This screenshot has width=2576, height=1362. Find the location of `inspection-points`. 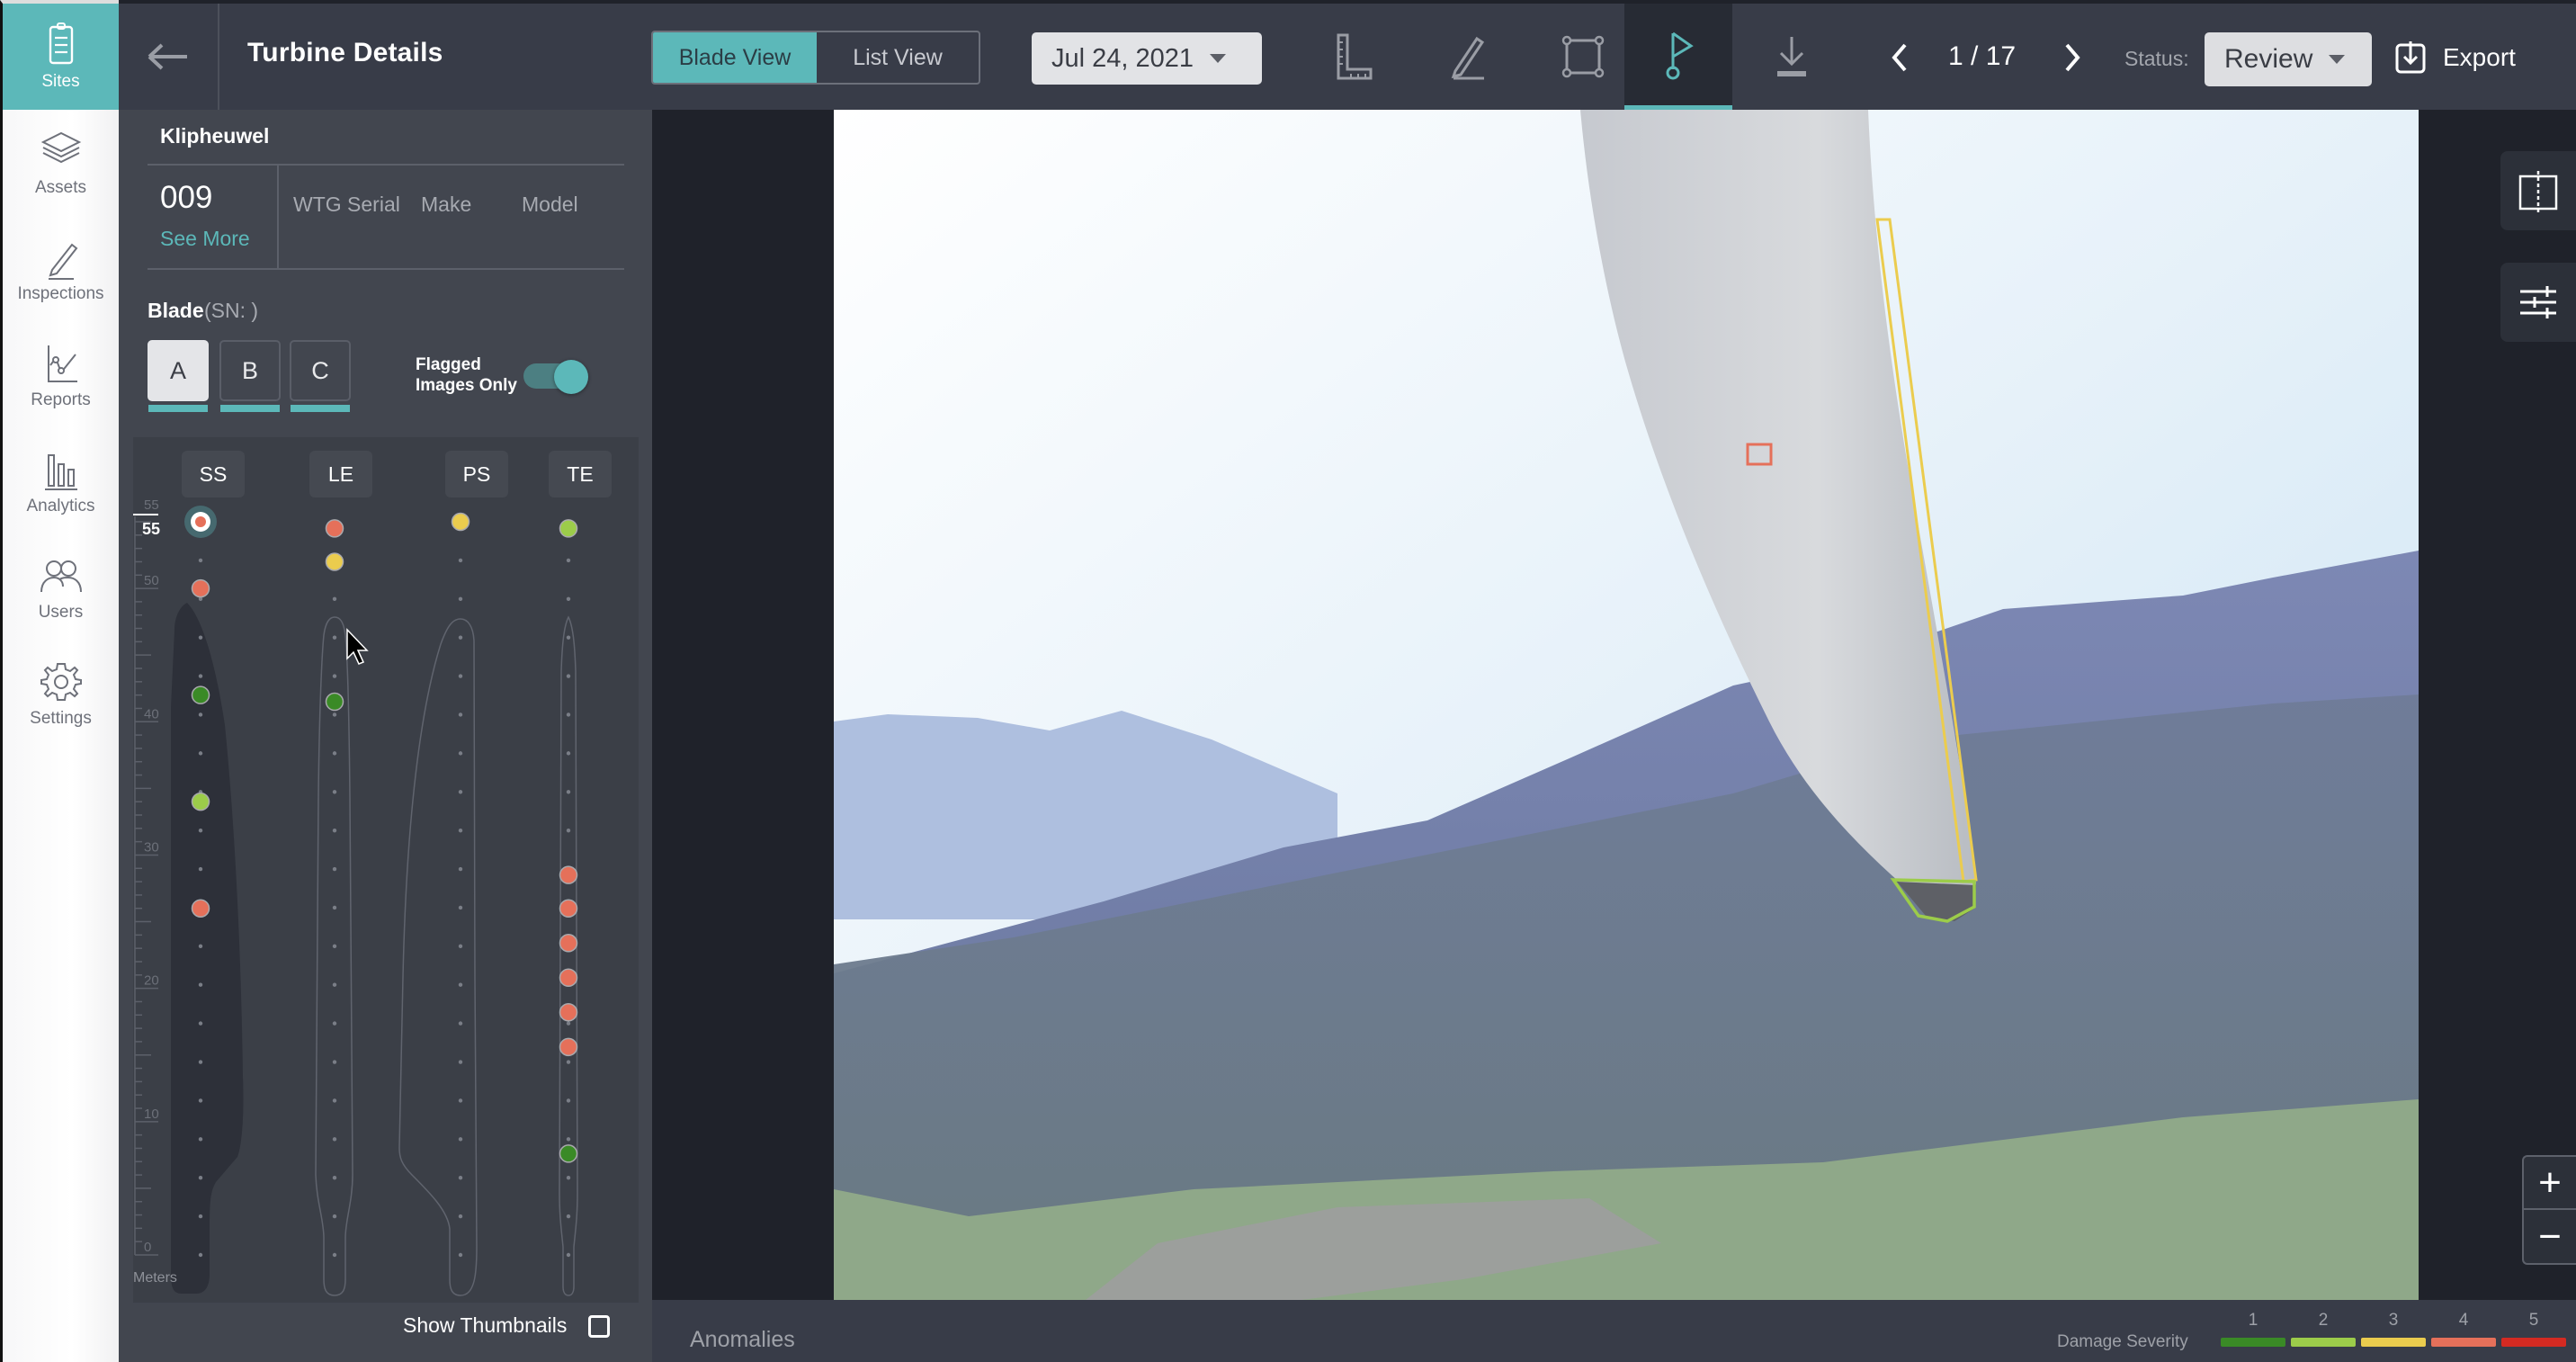

inspection-points is located at coordinates (384, 888).